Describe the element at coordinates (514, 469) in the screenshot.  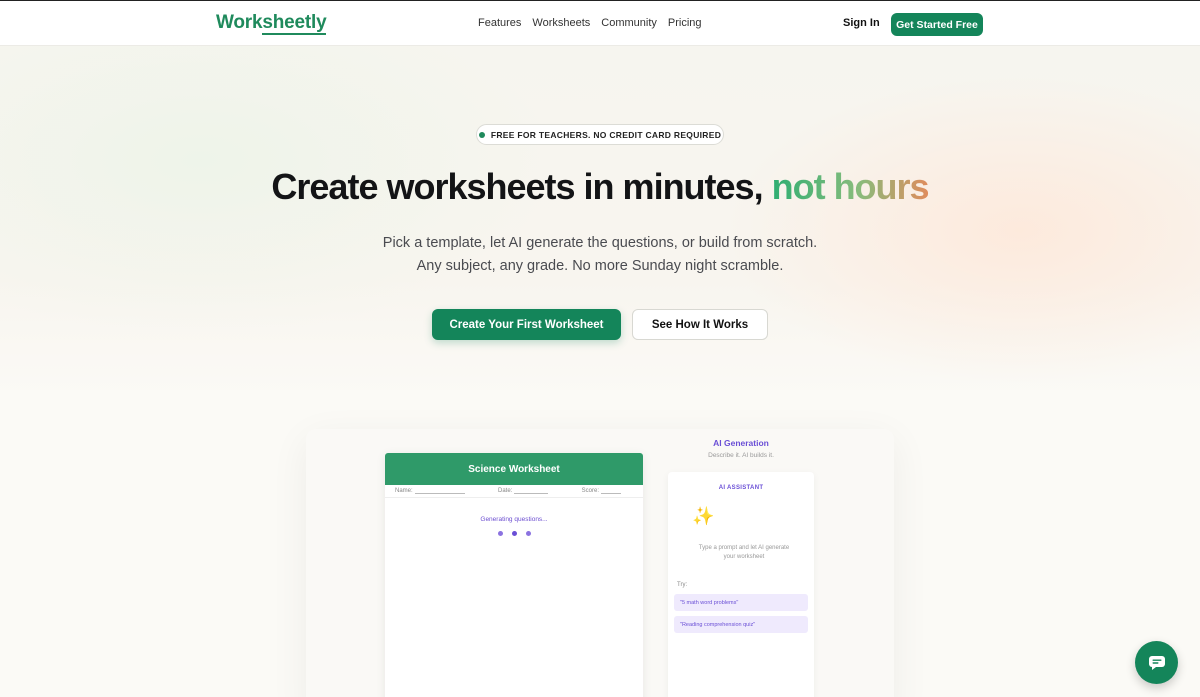
I see `worksheet-title: Science Worksheet` at that location.